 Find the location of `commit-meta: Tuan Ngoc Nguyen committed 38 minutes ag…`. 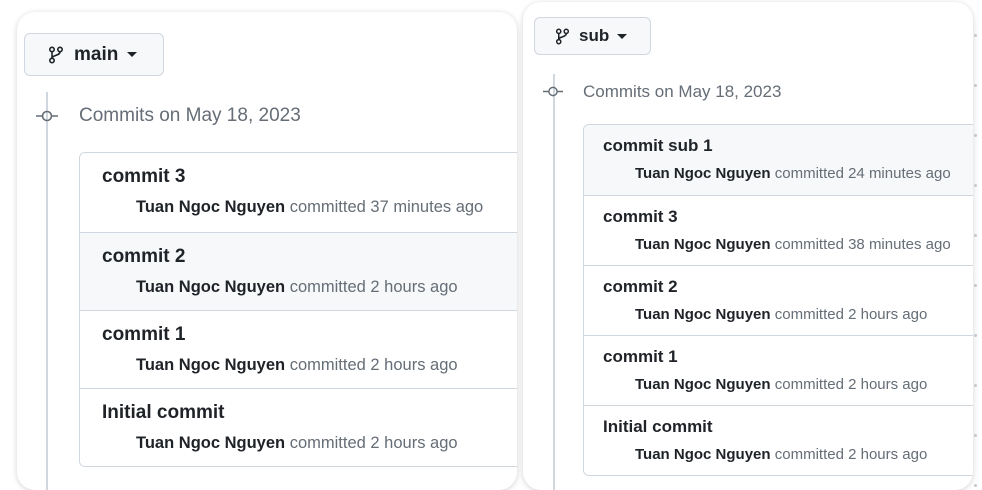

commit-meta: Tuan Ngoc Nguyen committed 38 minutes ag… is located at coordinates (793, 244).